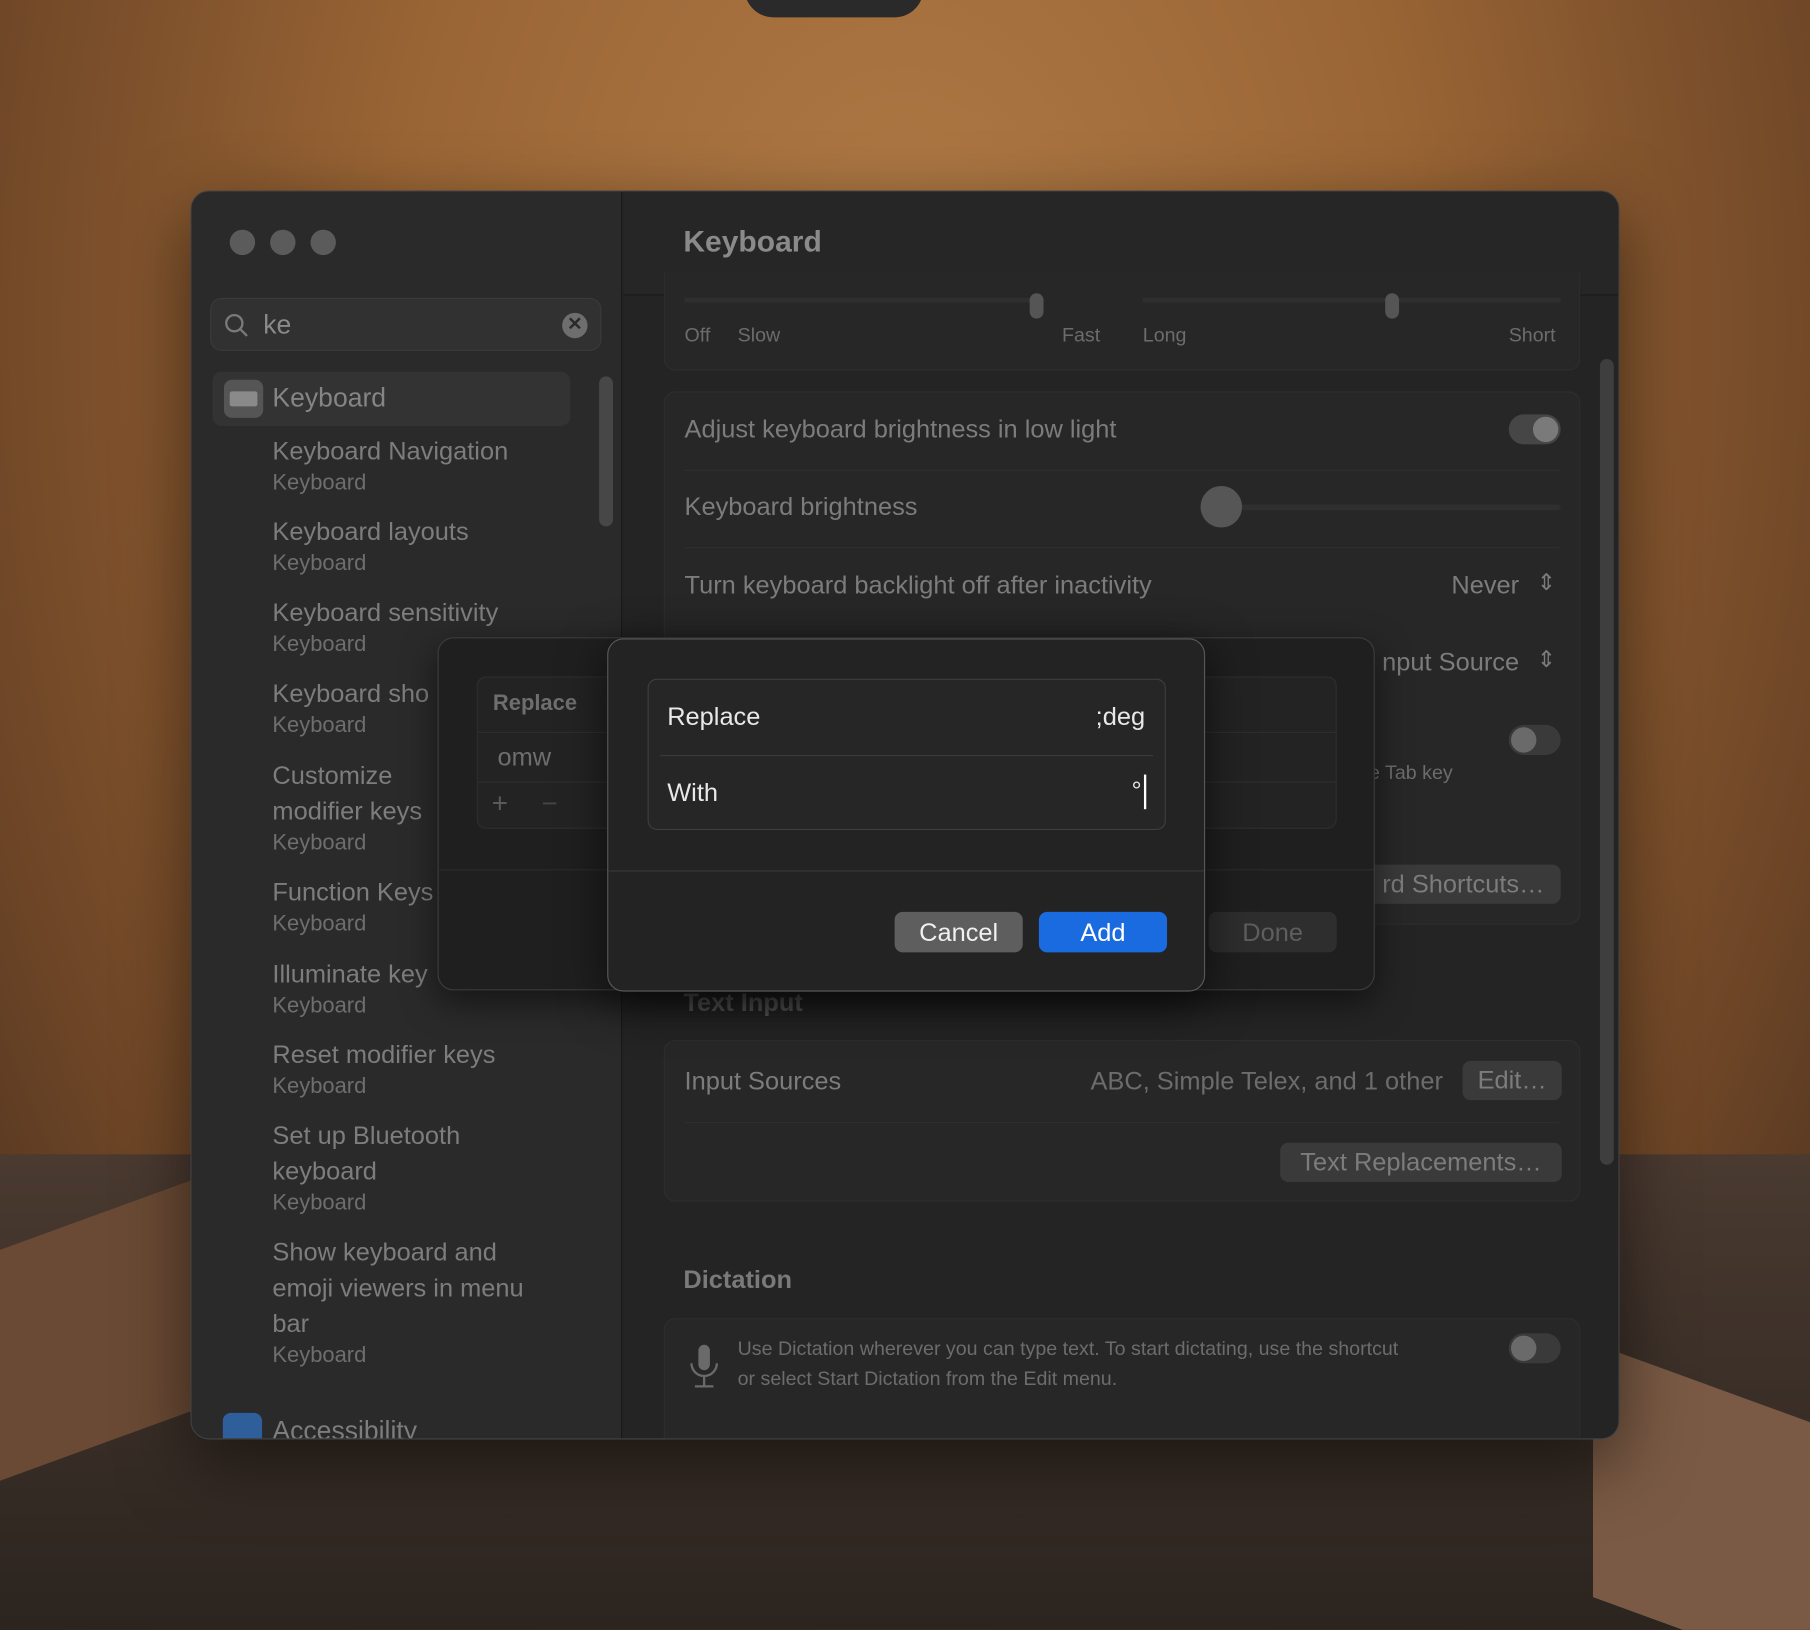 The width and height of the screenshot is (1810, 1630). What do you see at coordinates (697, 335) in the screenshot?
I see `tick-label: Off` at bounding box center [697, 335].